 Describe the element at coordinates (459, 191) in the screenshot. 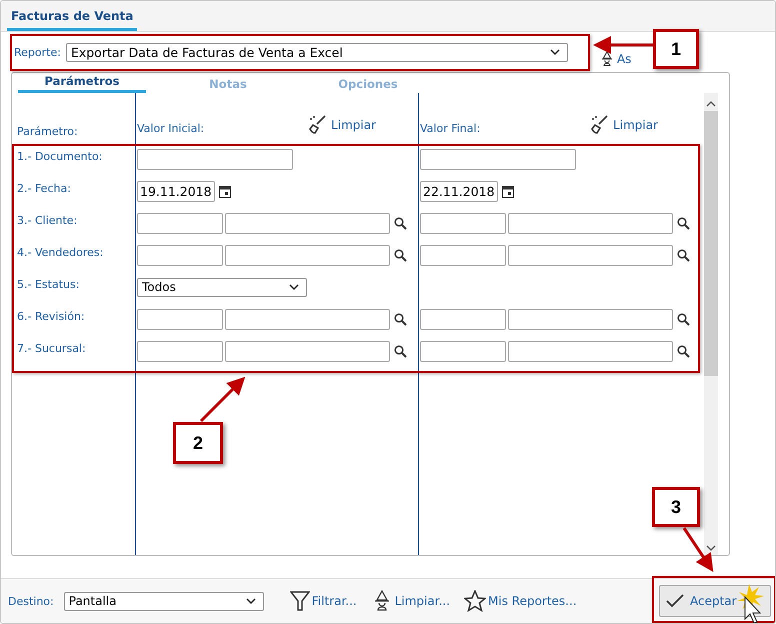

I see `date-field: 22.11.2018` at that location.